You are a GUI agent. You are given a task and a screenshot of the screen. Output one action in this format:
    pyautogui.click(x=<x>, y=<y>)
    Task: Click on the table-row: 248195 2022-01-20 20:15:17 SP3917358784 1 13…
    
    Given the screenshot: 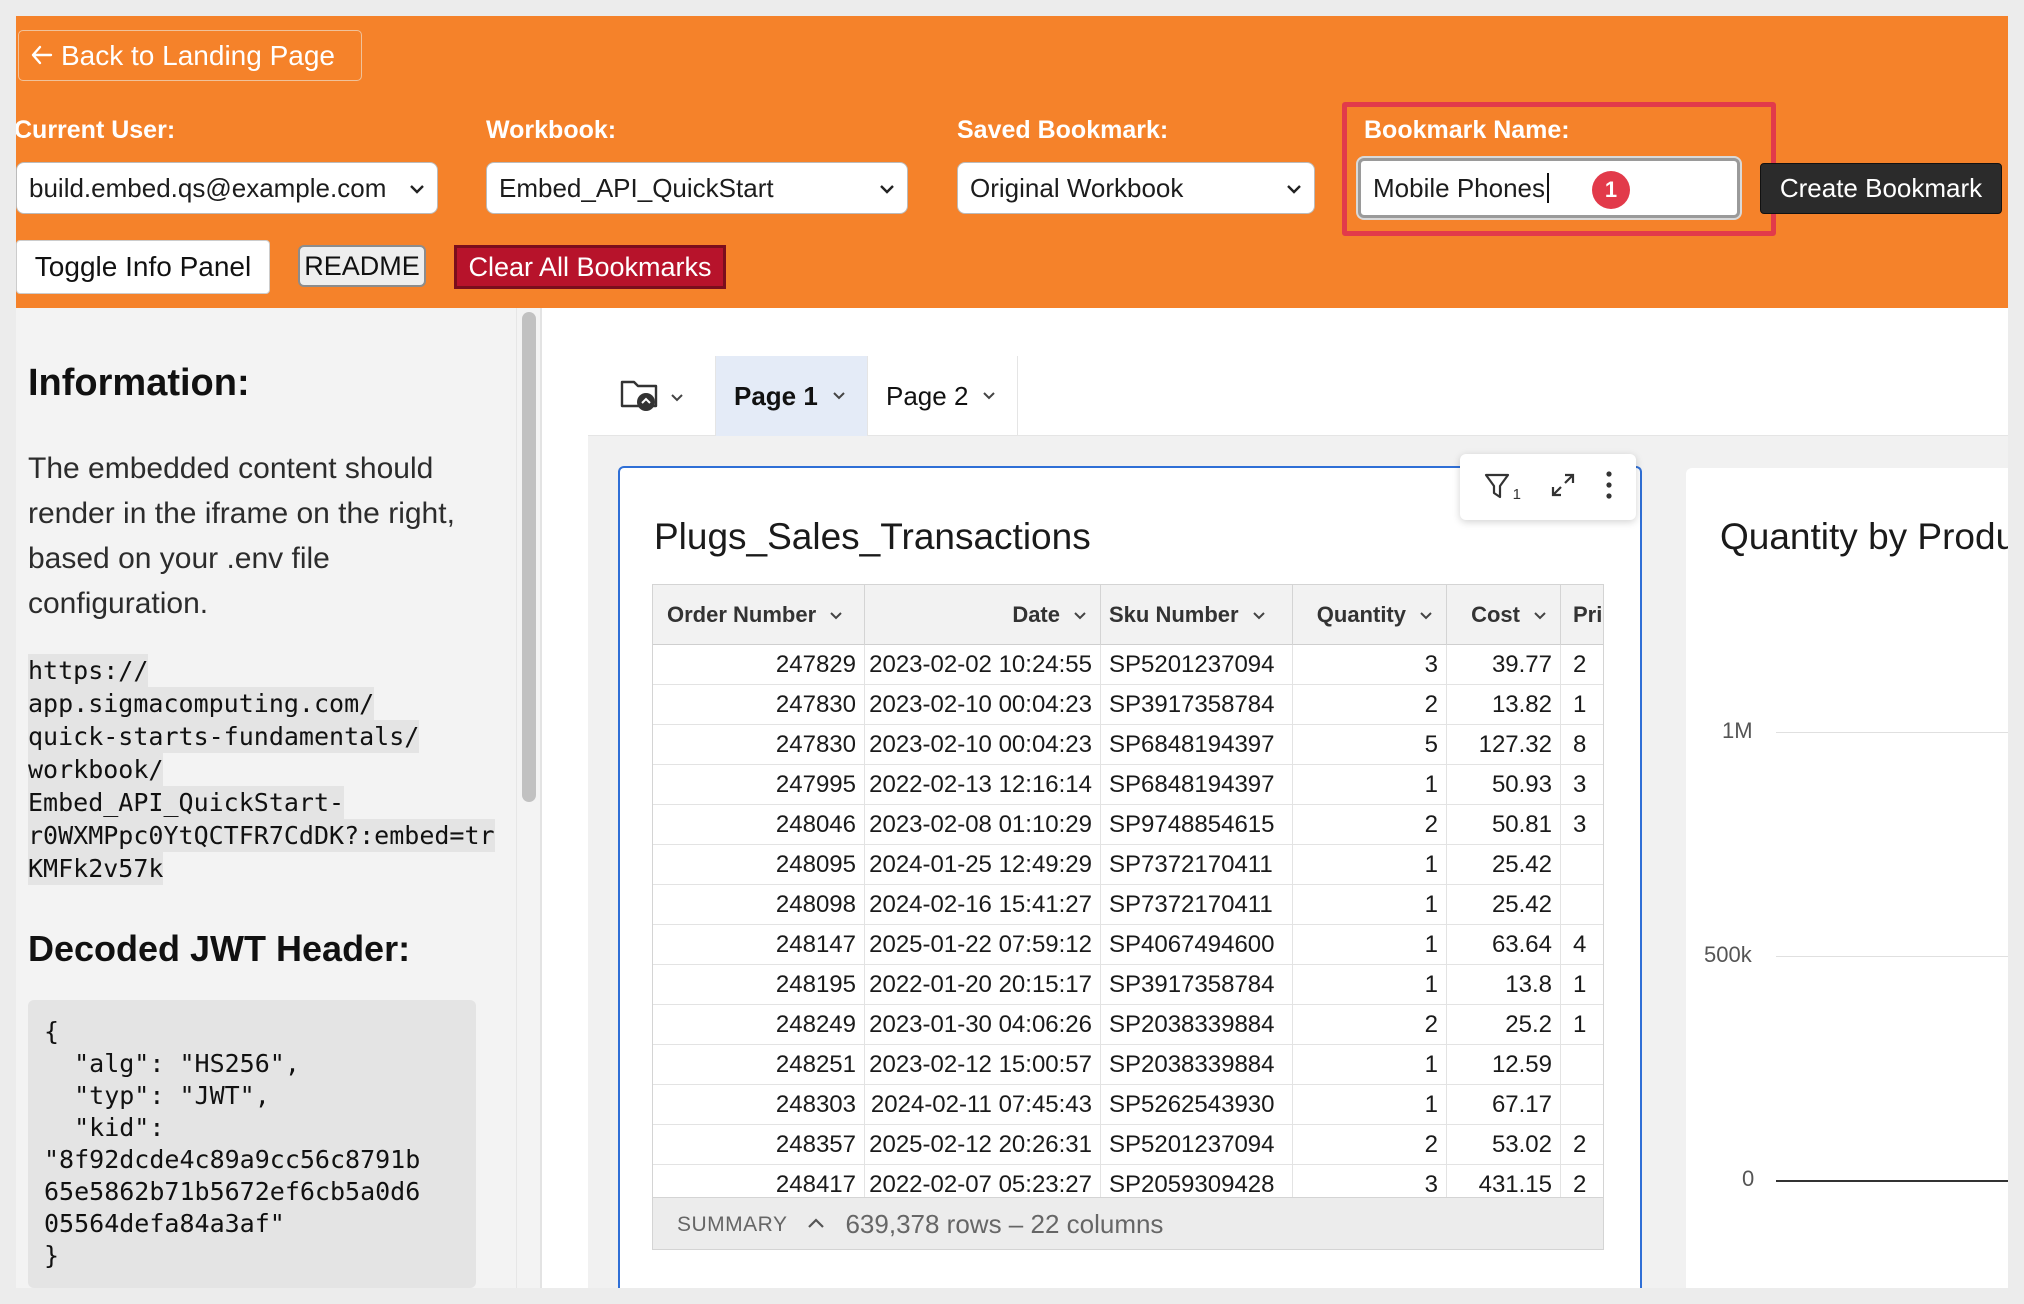 What is the action you would take?
    pyautogui.click(x=1128, y=985)
    